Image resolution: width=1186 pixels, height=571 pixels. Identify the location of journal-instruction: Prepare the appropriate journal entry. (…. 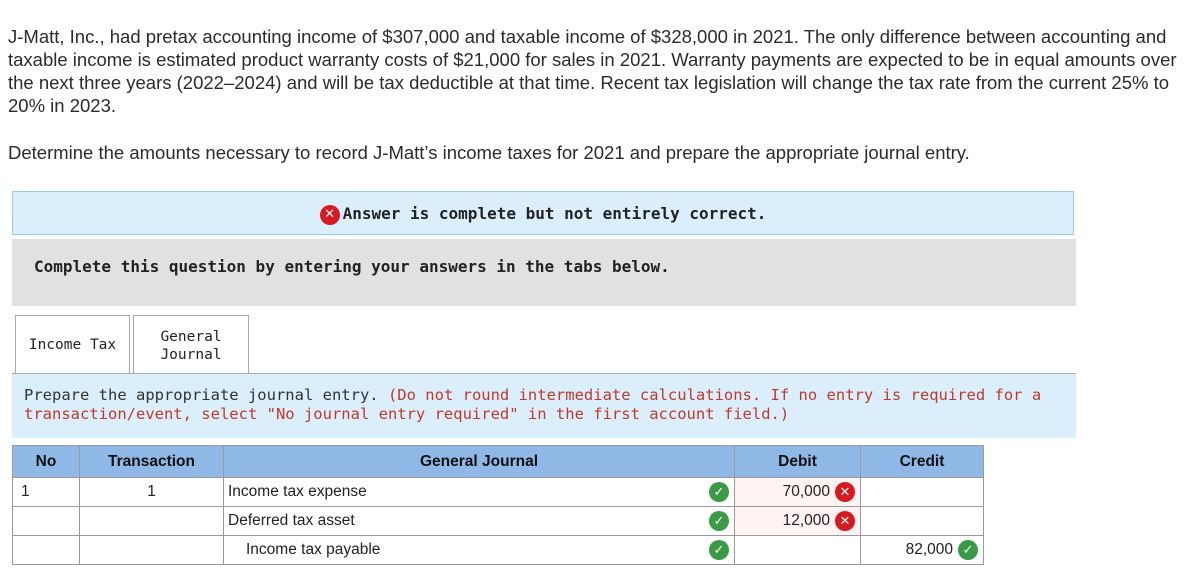
(544, 406).